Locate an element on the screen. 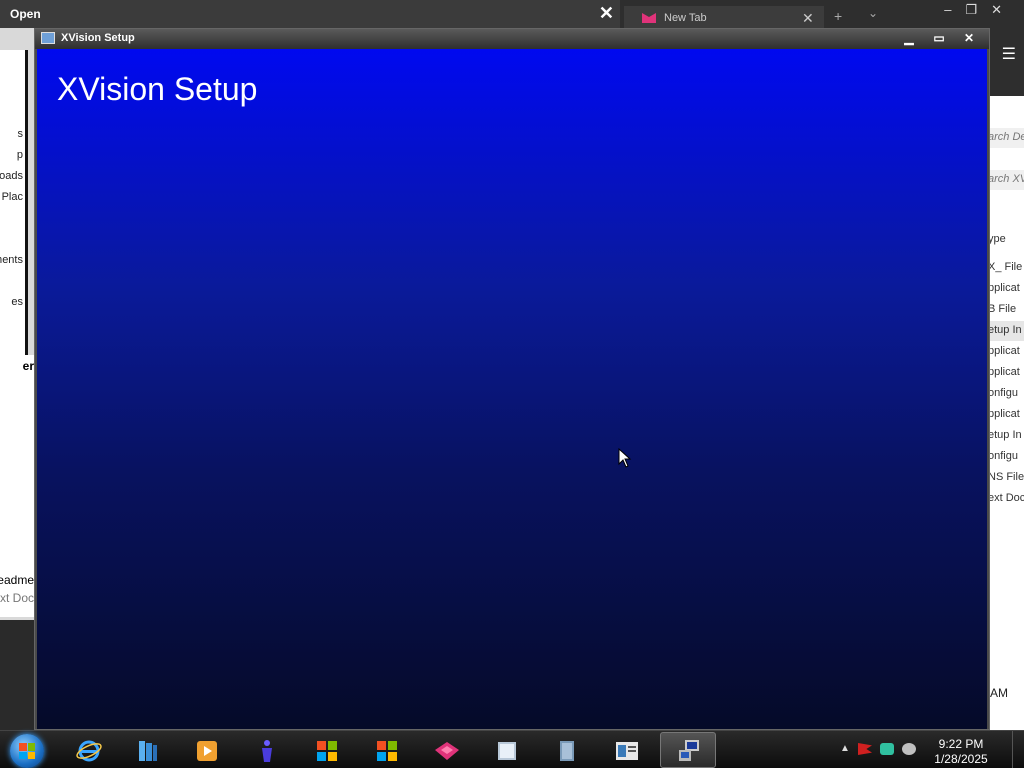  file-name: eadme is located at coordinates (17, 580).